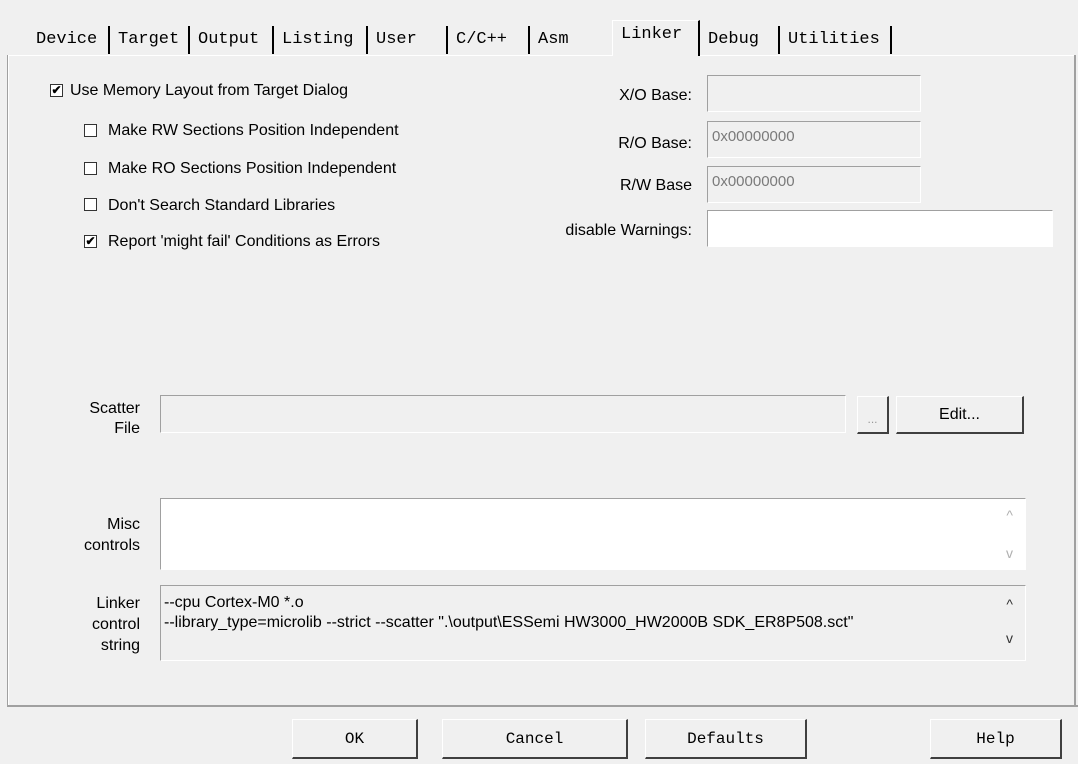 This screenshot has width=1078, height=764. Describe the element at coordinates (503, 414) in the screenshot. I see `scatter-file-field` at that location.